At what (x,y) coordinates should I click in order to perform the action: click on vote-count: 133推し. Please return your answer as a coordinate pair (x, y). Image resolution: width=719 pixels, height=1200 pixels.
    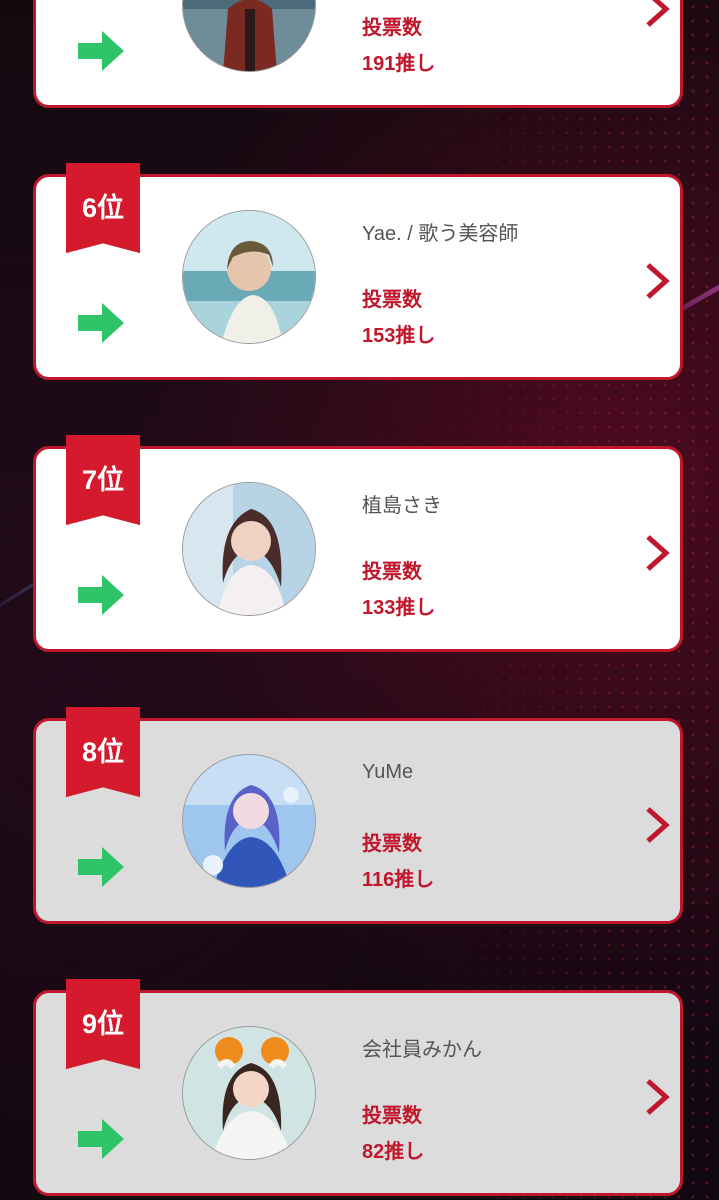
    Looking at the image, I should click on (399, 608).